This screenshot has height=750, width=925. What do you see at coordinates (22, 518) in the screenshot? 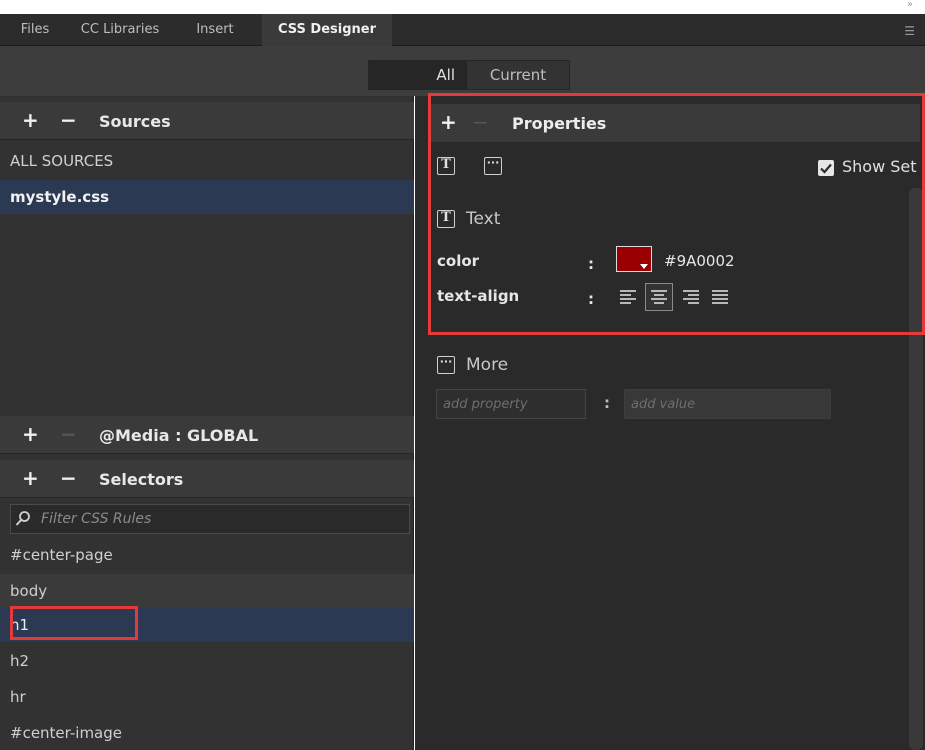
I see `search-icon` at bounding box center [22, 518].